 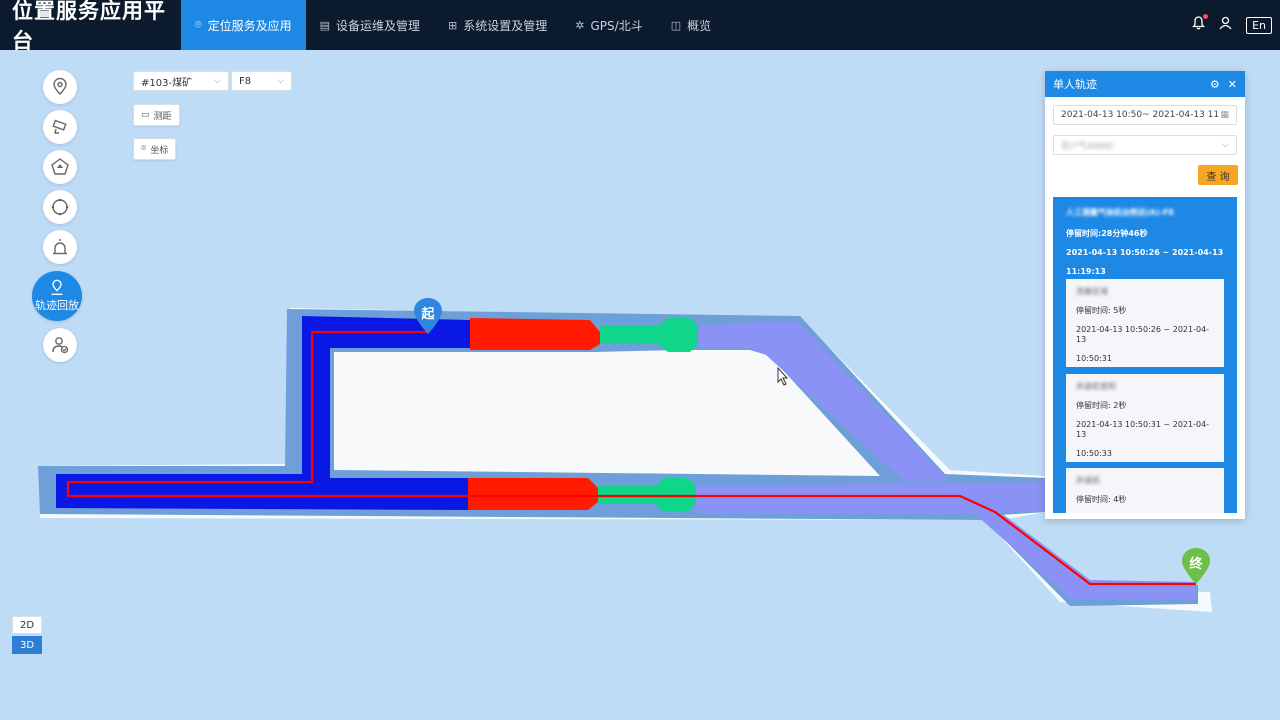 What do you see at coordinates (1101, 310) in the screenshot?
I see `record-dwell: 停留时间: 5秒` at bounding box center [1101, 310].